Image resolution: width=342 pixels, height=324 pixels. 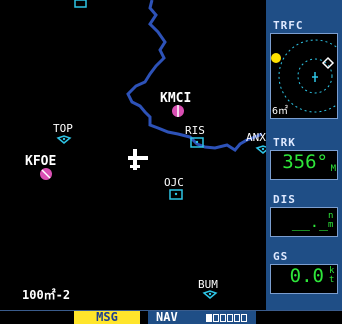 I want to click on dis-value: __._, so click(x=309, y=222).